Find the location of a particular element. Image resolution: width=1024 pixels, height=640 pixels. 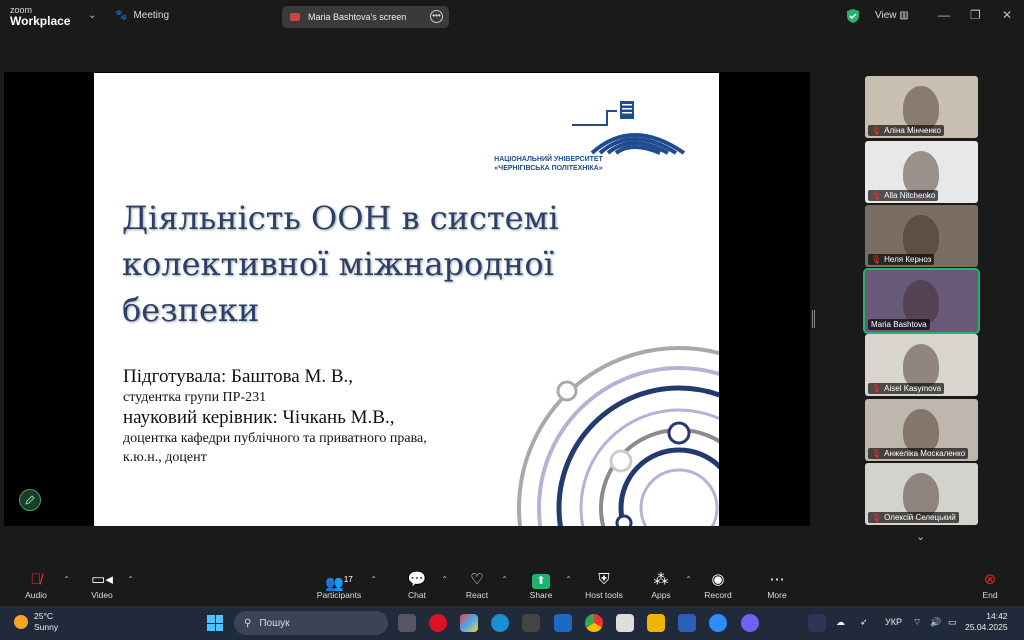

more-button: ⋯ More is located at coordinates (777, 585).